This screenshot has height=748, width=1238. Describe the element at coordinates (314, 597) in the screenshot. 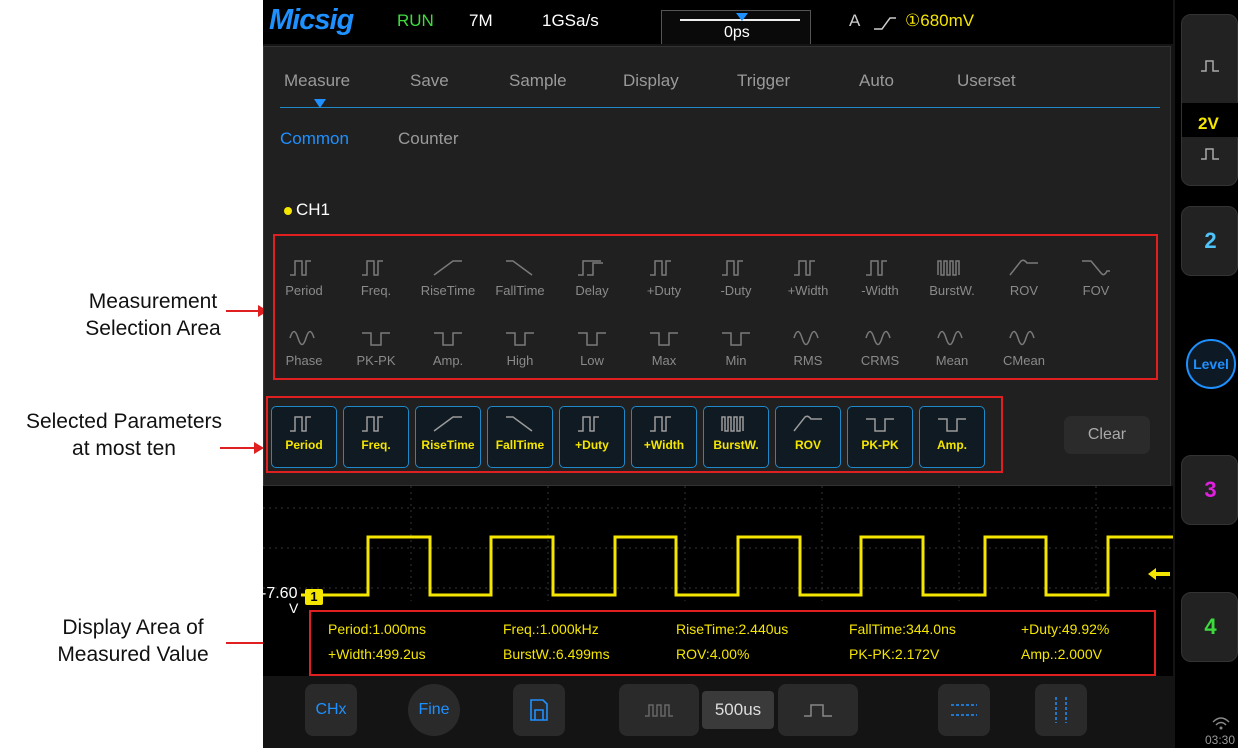

I see `ch1-marker: 1` at that location.